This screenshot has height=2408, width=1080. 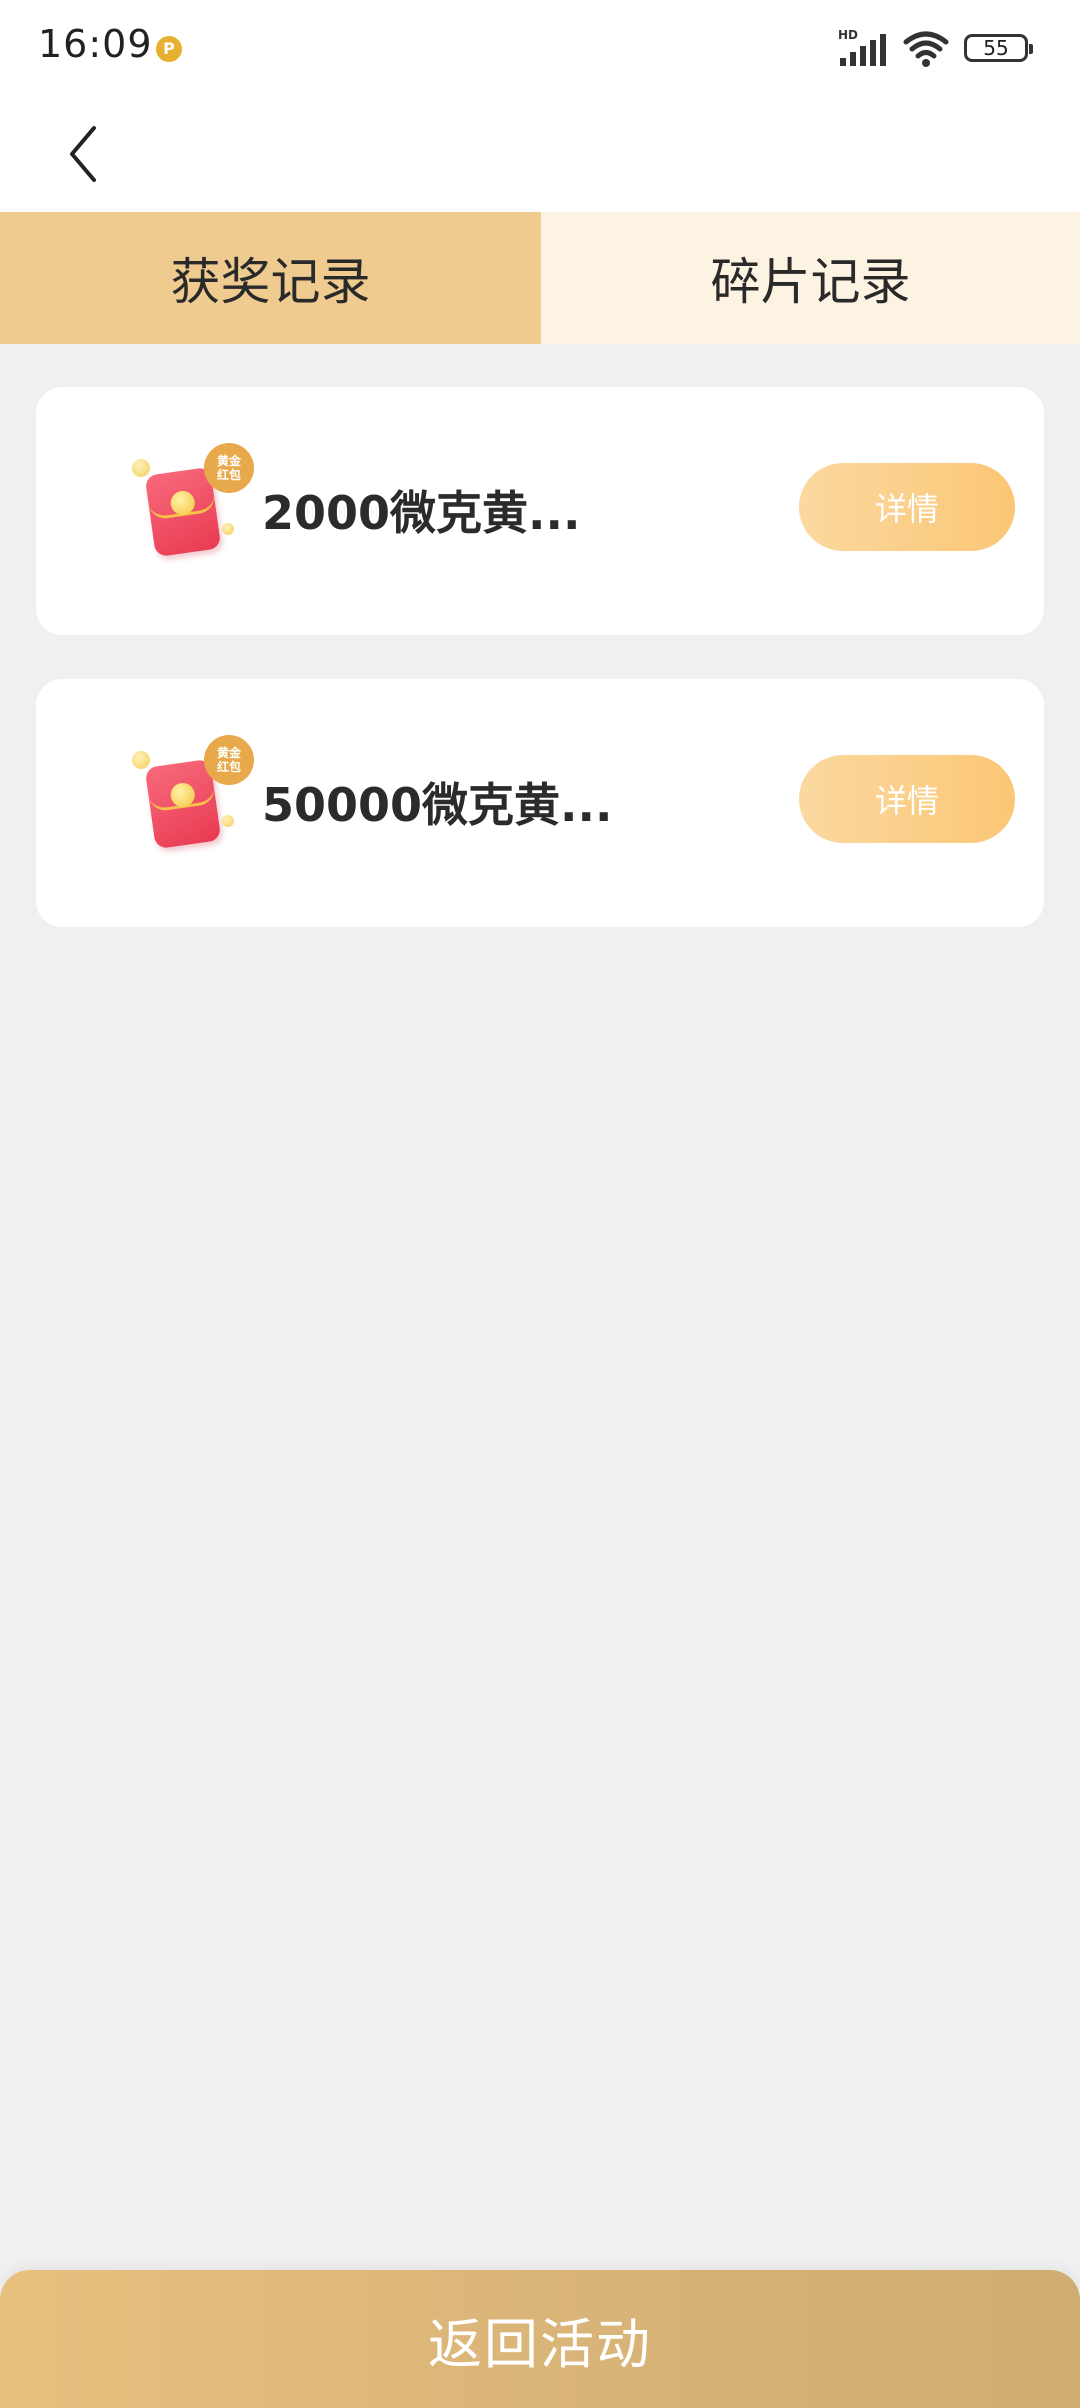 I want to click on chevron-left-icon, so click(x=83, y=154).